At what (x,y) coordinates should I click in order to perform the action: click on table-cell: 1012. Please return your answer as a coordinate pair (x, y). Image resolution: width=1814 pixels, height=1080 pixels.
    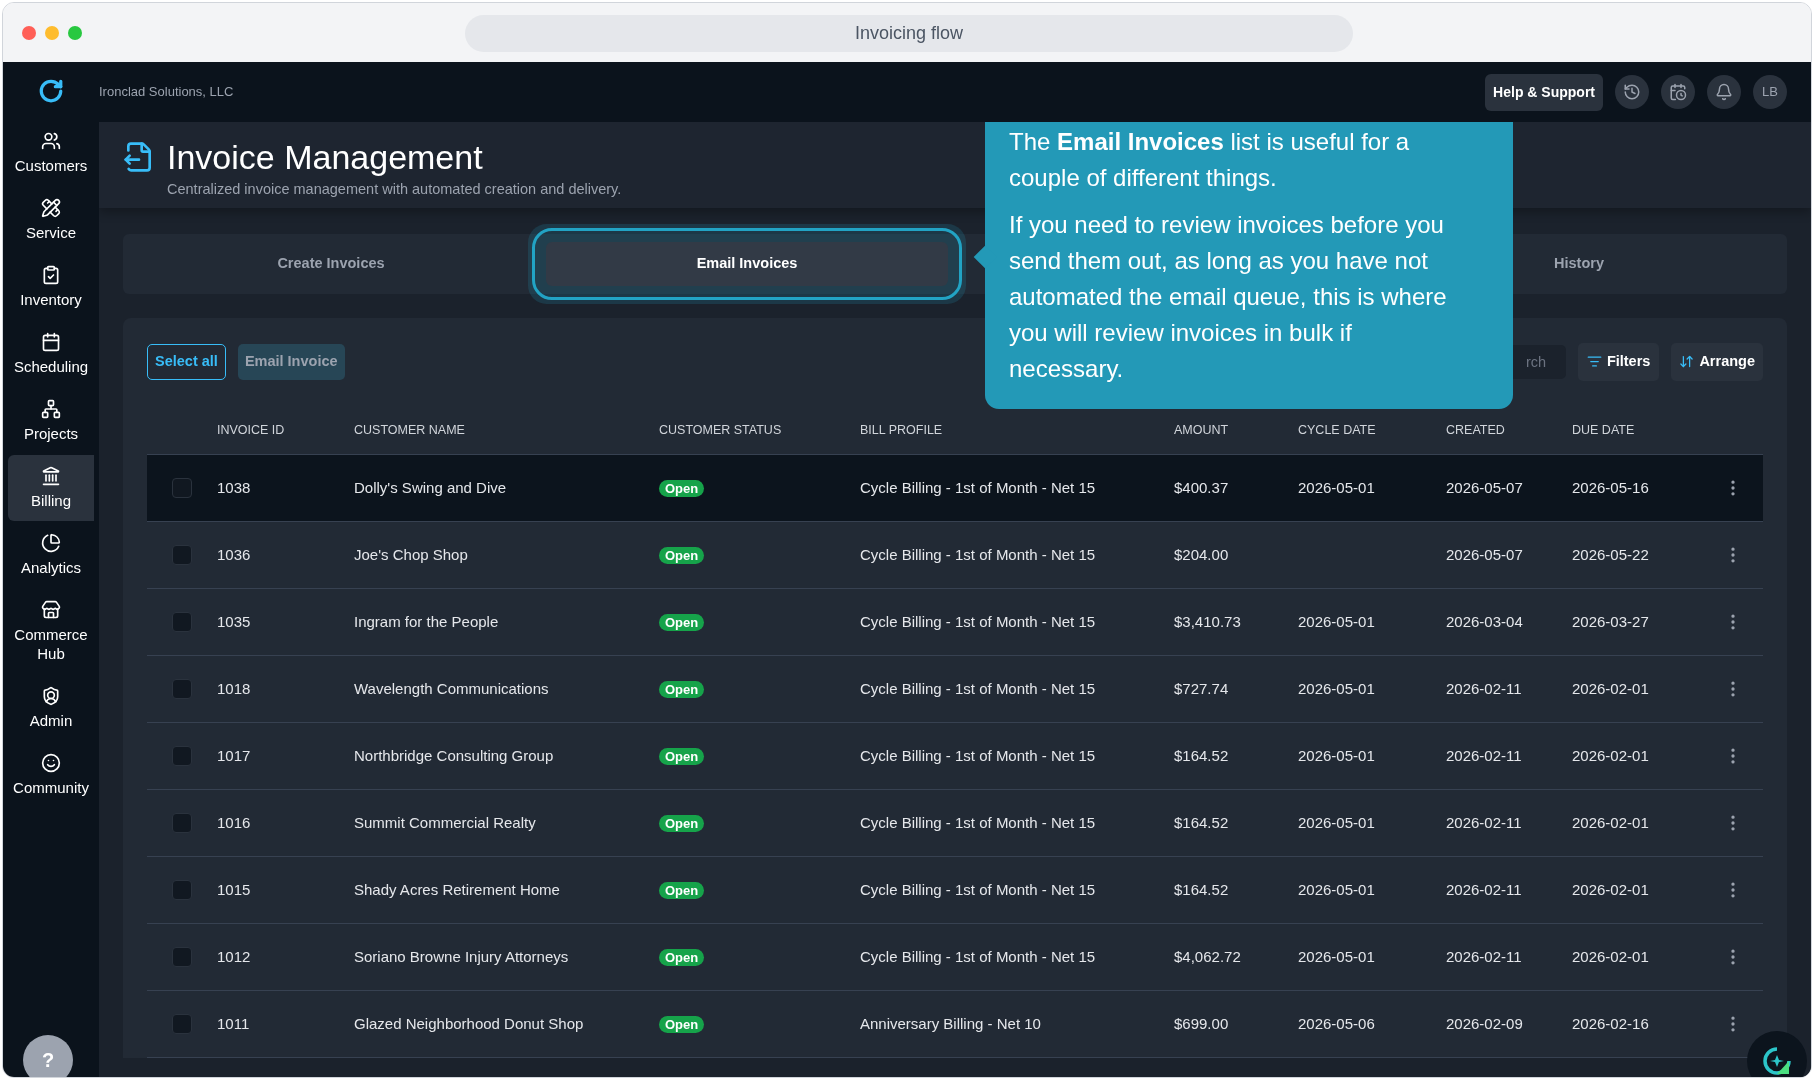
    Looking at the image, I should click on (234, 956).